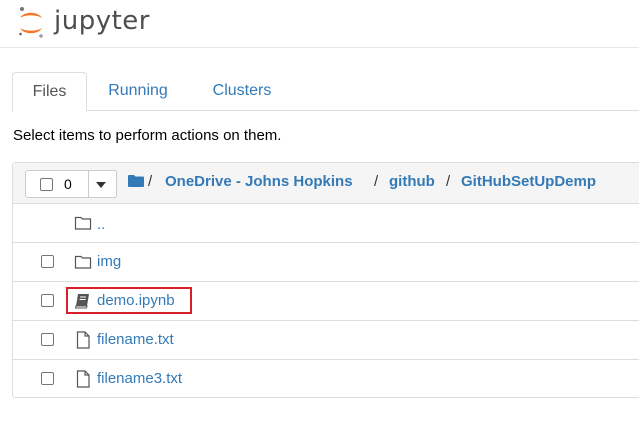 The image size is (639, 421). I want to click on notebook-icon, so click(81, 301).